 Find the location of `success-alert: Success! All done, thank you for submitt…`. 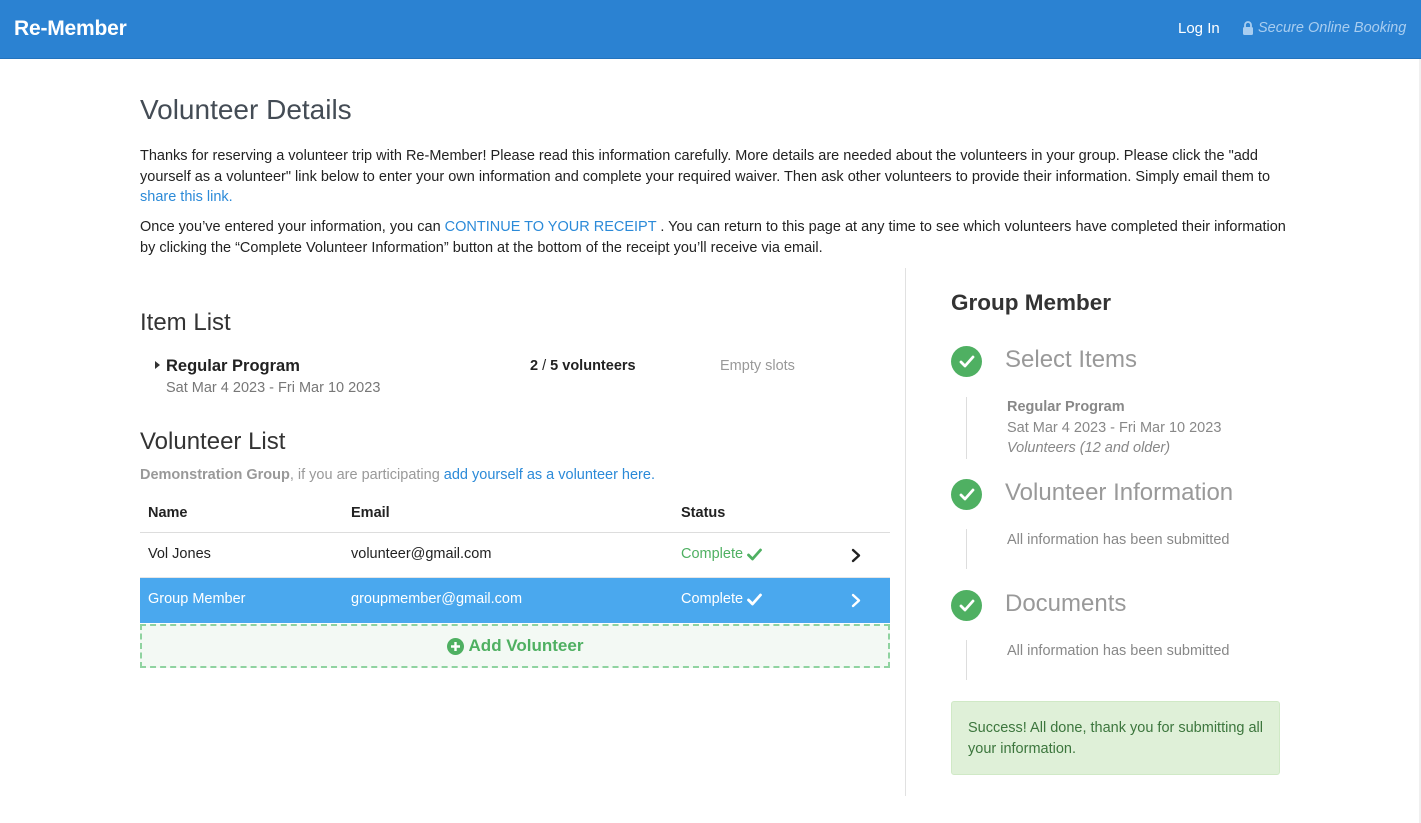

success-alert: Success! All done, thank you for submitt… is located at coordinates (1115, 738).